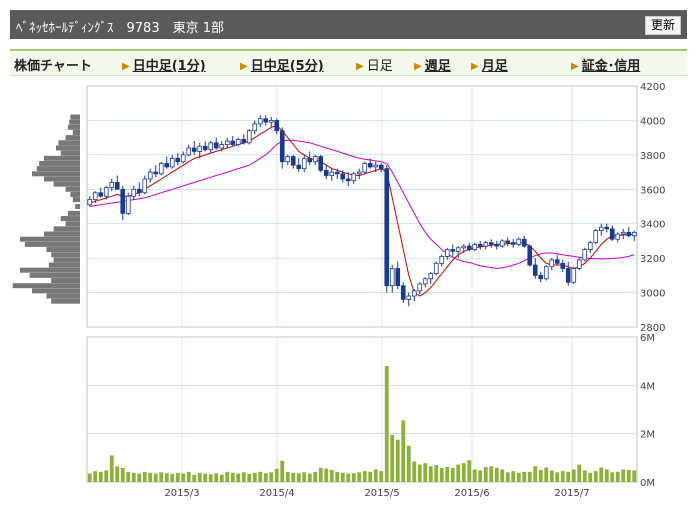 Image resolution: width=697 pixels, height=520 pixels. I want to click on price-tick-label: 4200, so click(652, 87).